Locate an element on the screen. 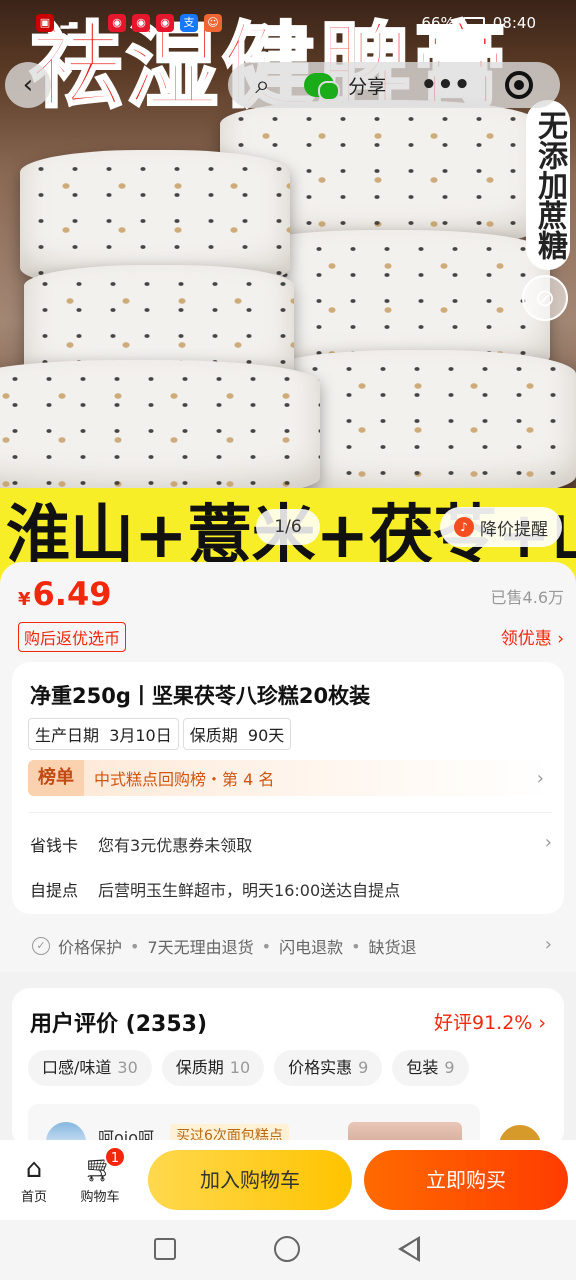 The image size is (576, 1280). no-added-sugar-badge: 无添加蔗糖 is located at coordinates (548, 185).